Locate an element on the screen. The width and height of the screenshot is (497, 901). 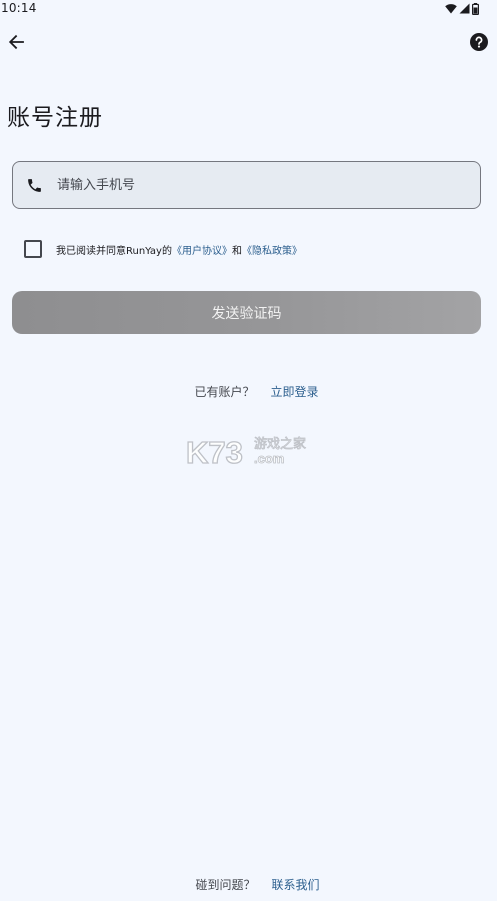
agreement-text: 我已阅读并同意RunYay的《用户协议》和《隐私政策》 is located at coordinates (179, 249).